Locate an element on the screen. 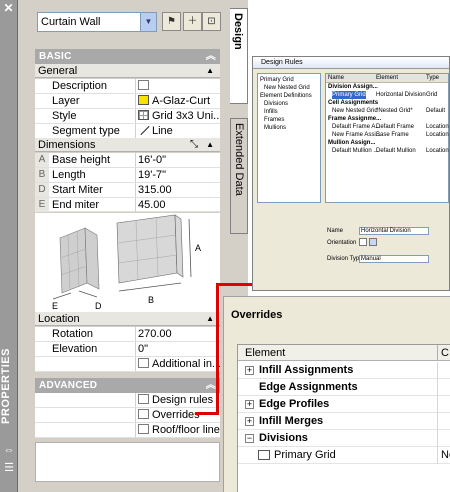  object-type-dropdown: Curtain Wall ▼ is located at coordinates (97, 22).